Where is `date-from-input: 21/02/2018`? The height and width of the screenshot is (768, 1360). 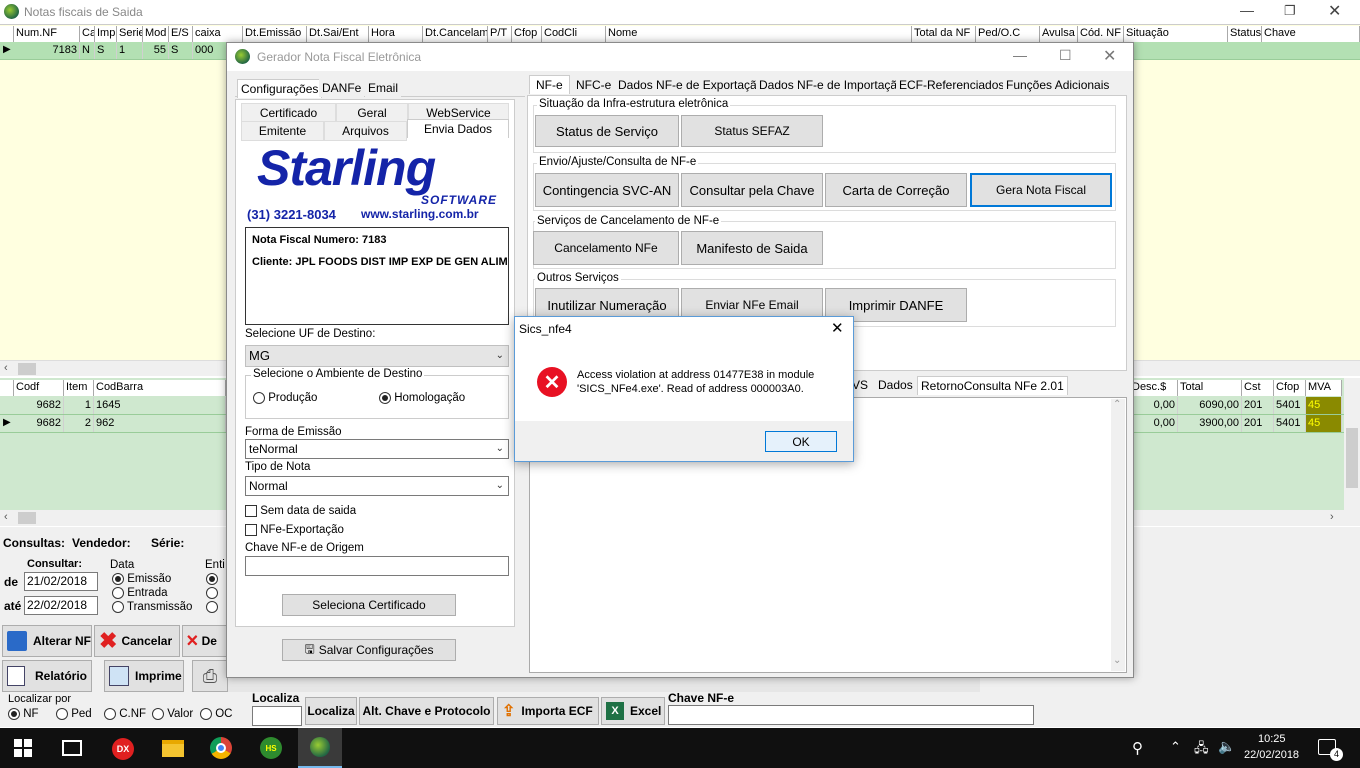 date-from-input: 21/02/2018 is located at coordinates (61, 581).